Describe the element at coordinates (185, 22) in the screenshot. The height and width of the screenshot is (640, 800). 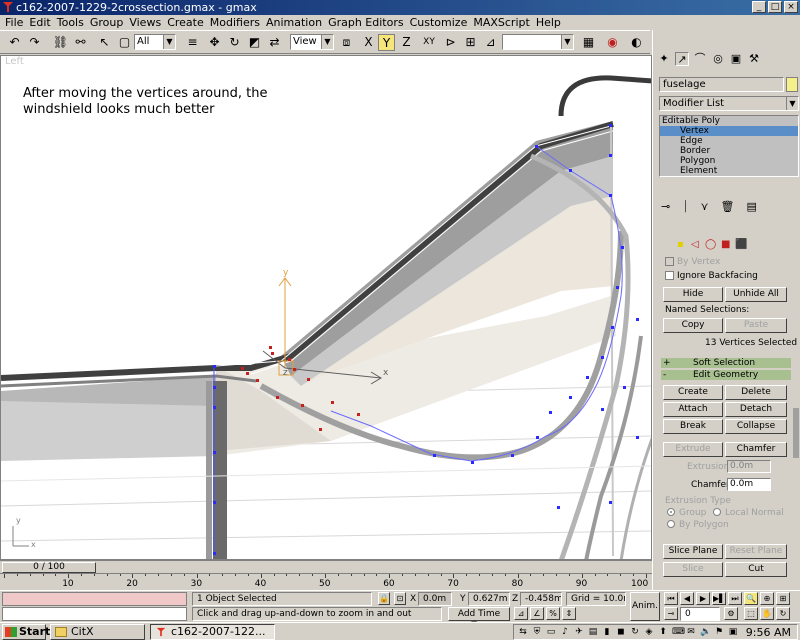
I see `menu-create: Create` at that location.